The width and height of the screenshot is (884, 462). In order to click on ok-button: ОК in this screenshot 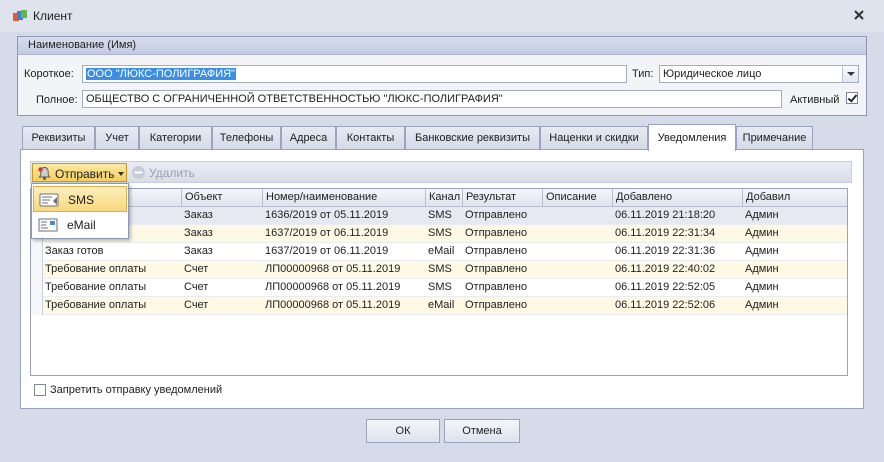, I will do `click(403, 431)`.